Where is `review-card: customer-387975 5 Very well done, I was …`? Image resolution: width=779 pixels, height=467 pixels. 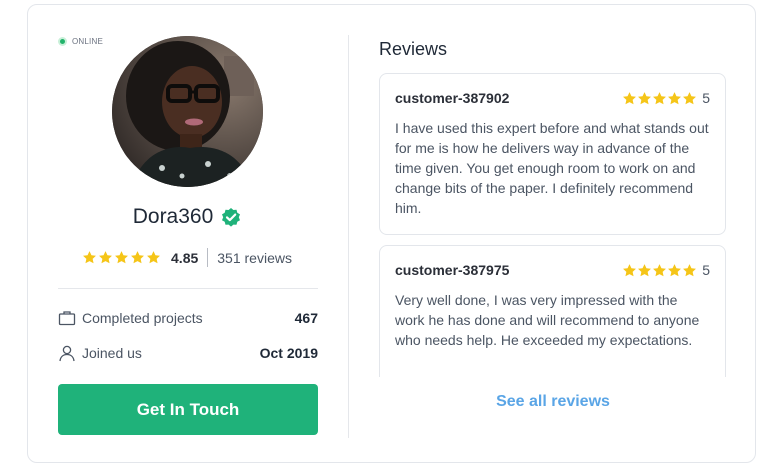 review-card: customer-387975 5 Very well done, I was … is located at coordinates (552, 311).